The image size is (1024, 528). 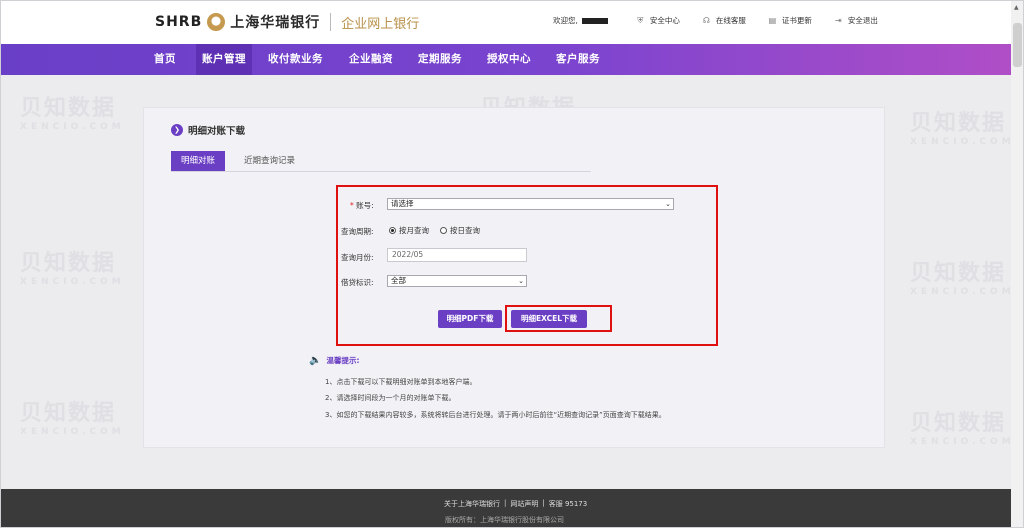 What do you see at coordinates (440, 59) in the screenshot?
I see `nav-item-deposit-service: 定期服务` at bounding box center [440, 59].